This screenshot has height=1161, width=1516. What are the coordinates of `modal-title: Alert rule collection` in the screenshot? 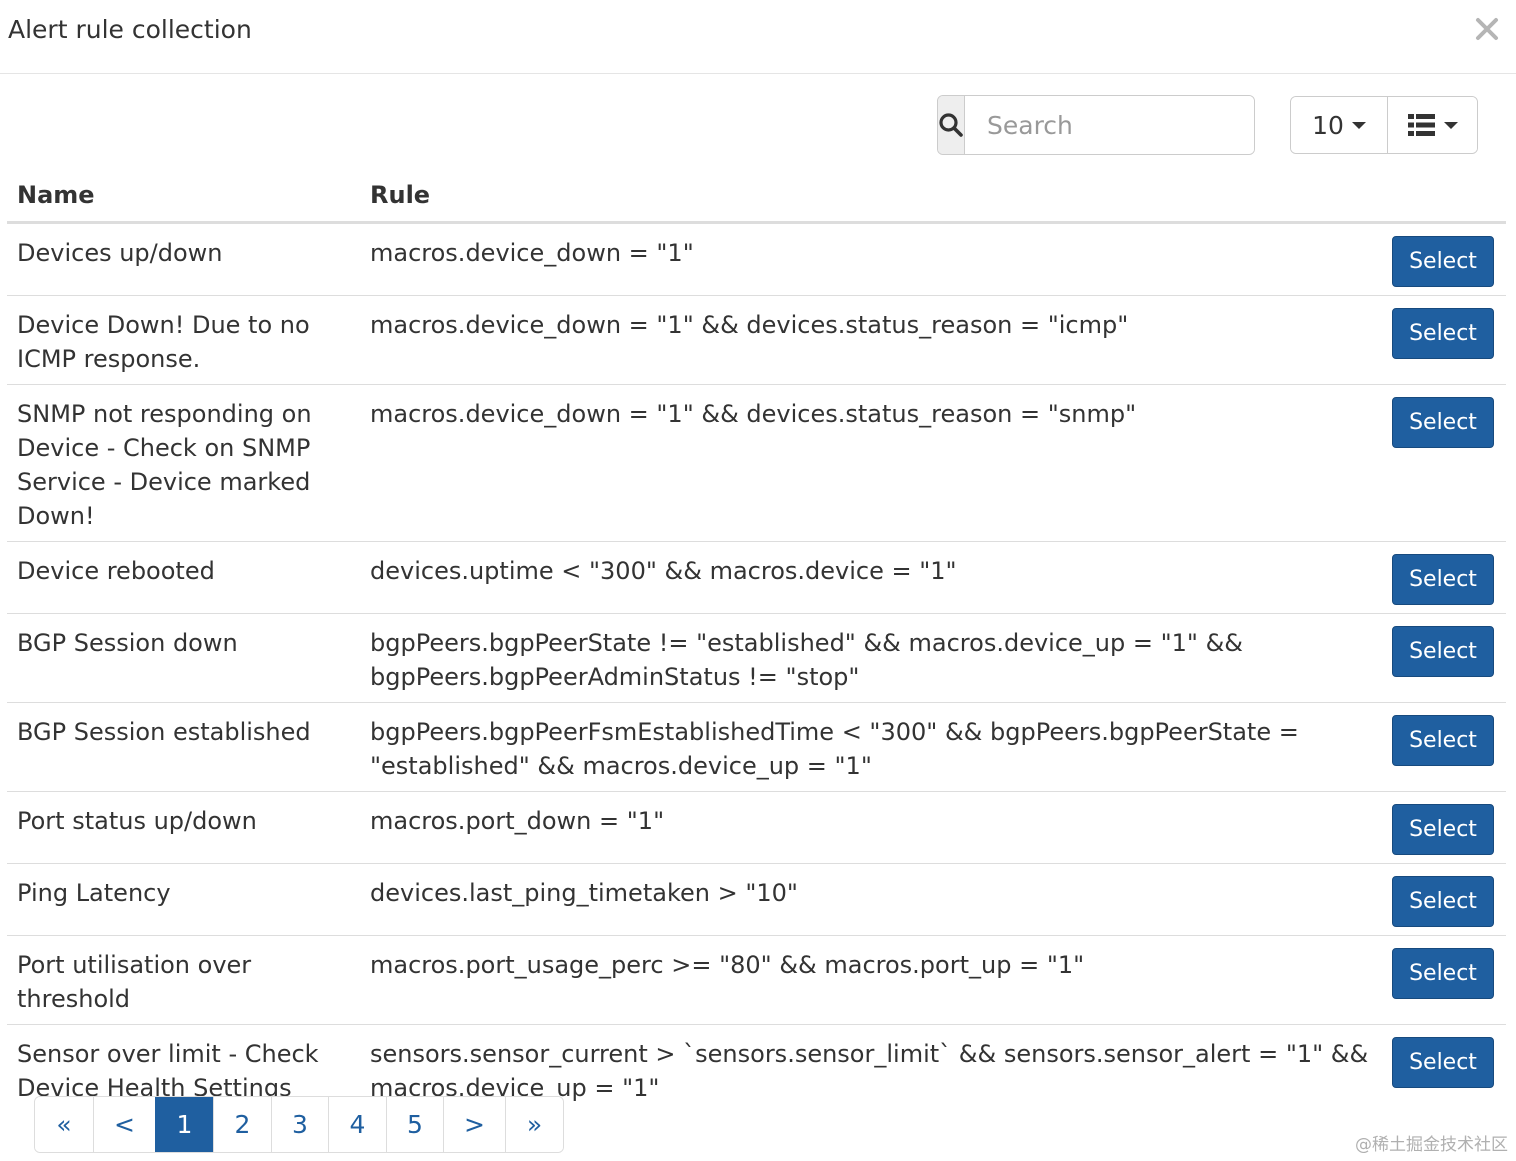 It's located at (130, 29).